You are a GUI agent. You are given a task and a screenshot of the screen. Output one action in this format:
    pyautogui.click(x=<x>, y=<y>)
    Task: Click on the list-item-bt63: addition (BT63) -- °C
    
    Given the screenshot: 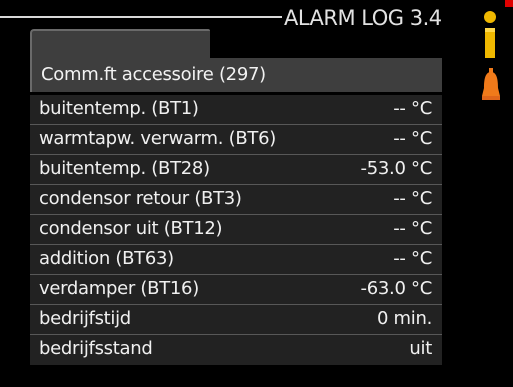 What is the action you would take?
    pyautogui.click(x=236, y=260)
    